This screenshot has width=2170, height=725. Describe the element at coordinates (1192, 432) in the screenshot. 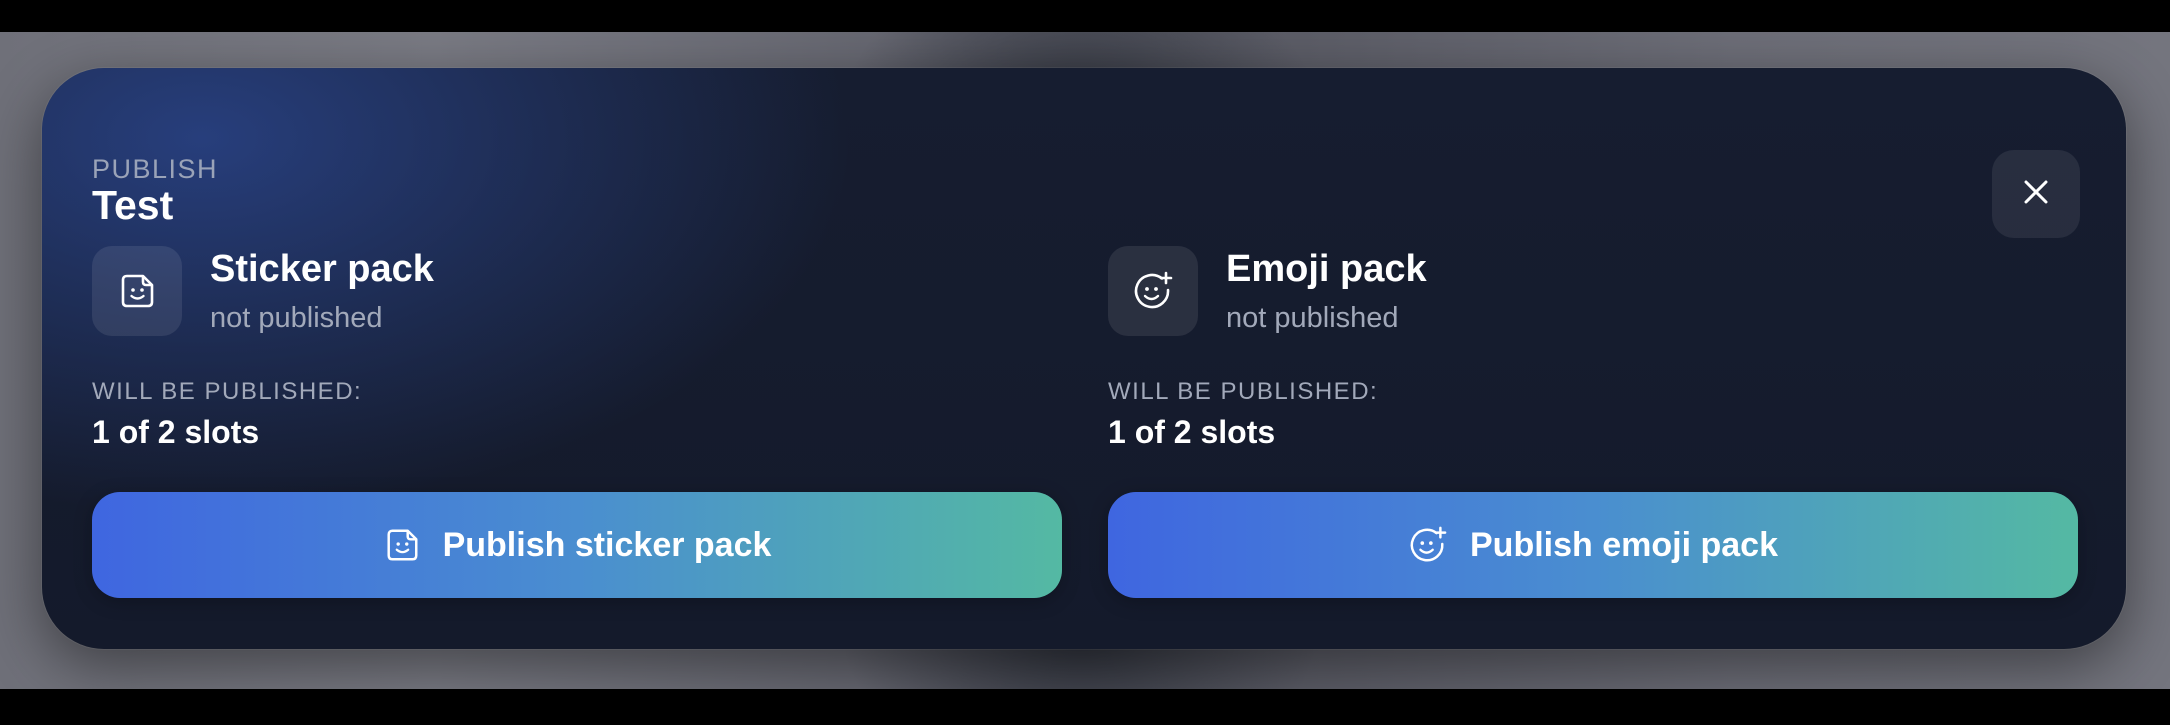

I see `emoji-slots-count: 1 of 2 slots` at that location.